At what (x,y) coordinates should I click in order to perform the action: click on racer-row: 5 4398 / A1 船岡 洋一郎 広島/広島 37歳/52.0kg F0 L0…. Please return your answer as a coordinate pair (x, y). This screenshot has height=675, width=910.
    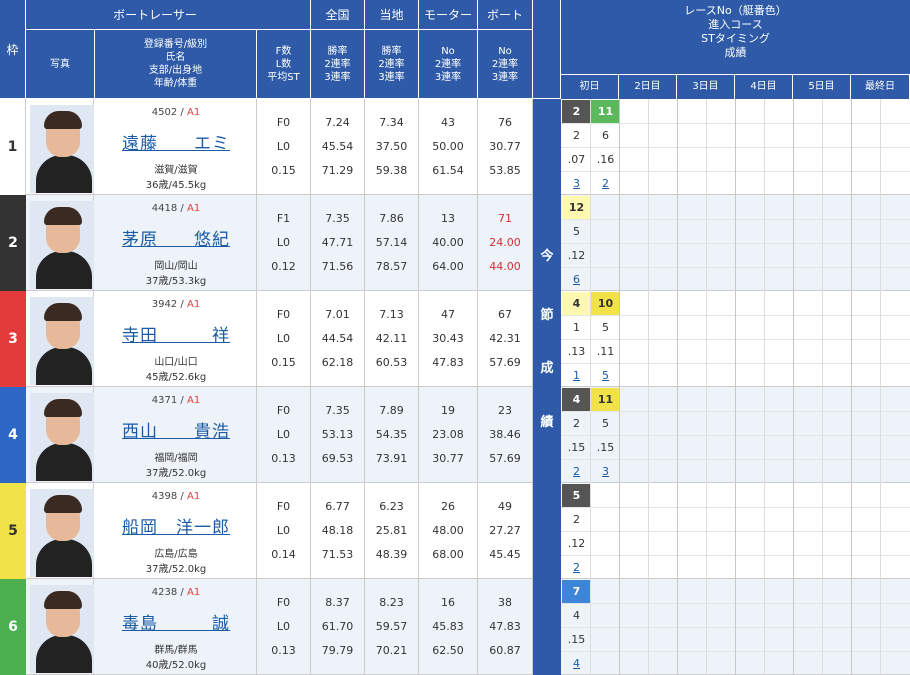
    Looking at the image, I should click on (266, 531).